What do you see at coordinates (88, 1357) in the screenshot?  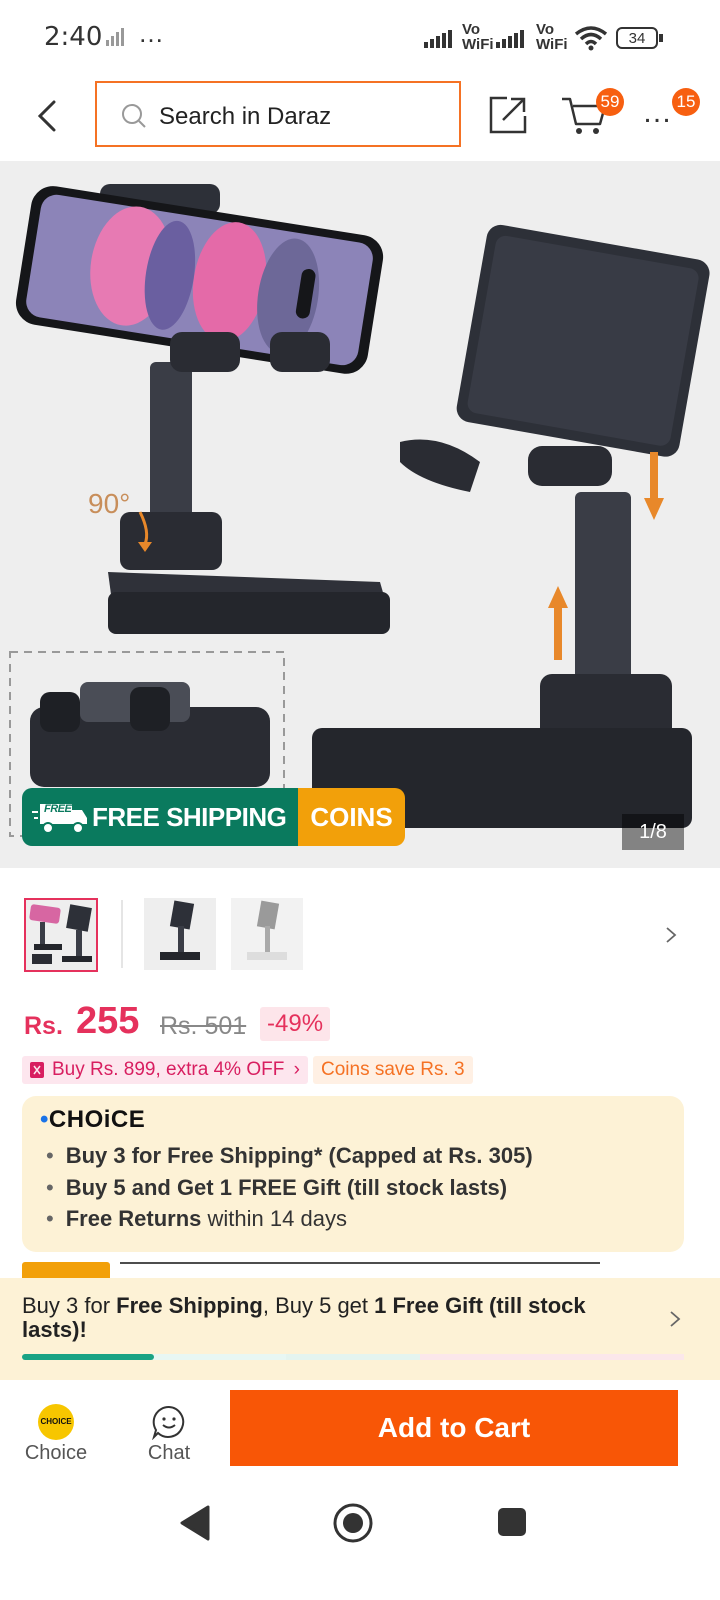 I see `bundle-progress-fill` at bounding box center [88, 1357].